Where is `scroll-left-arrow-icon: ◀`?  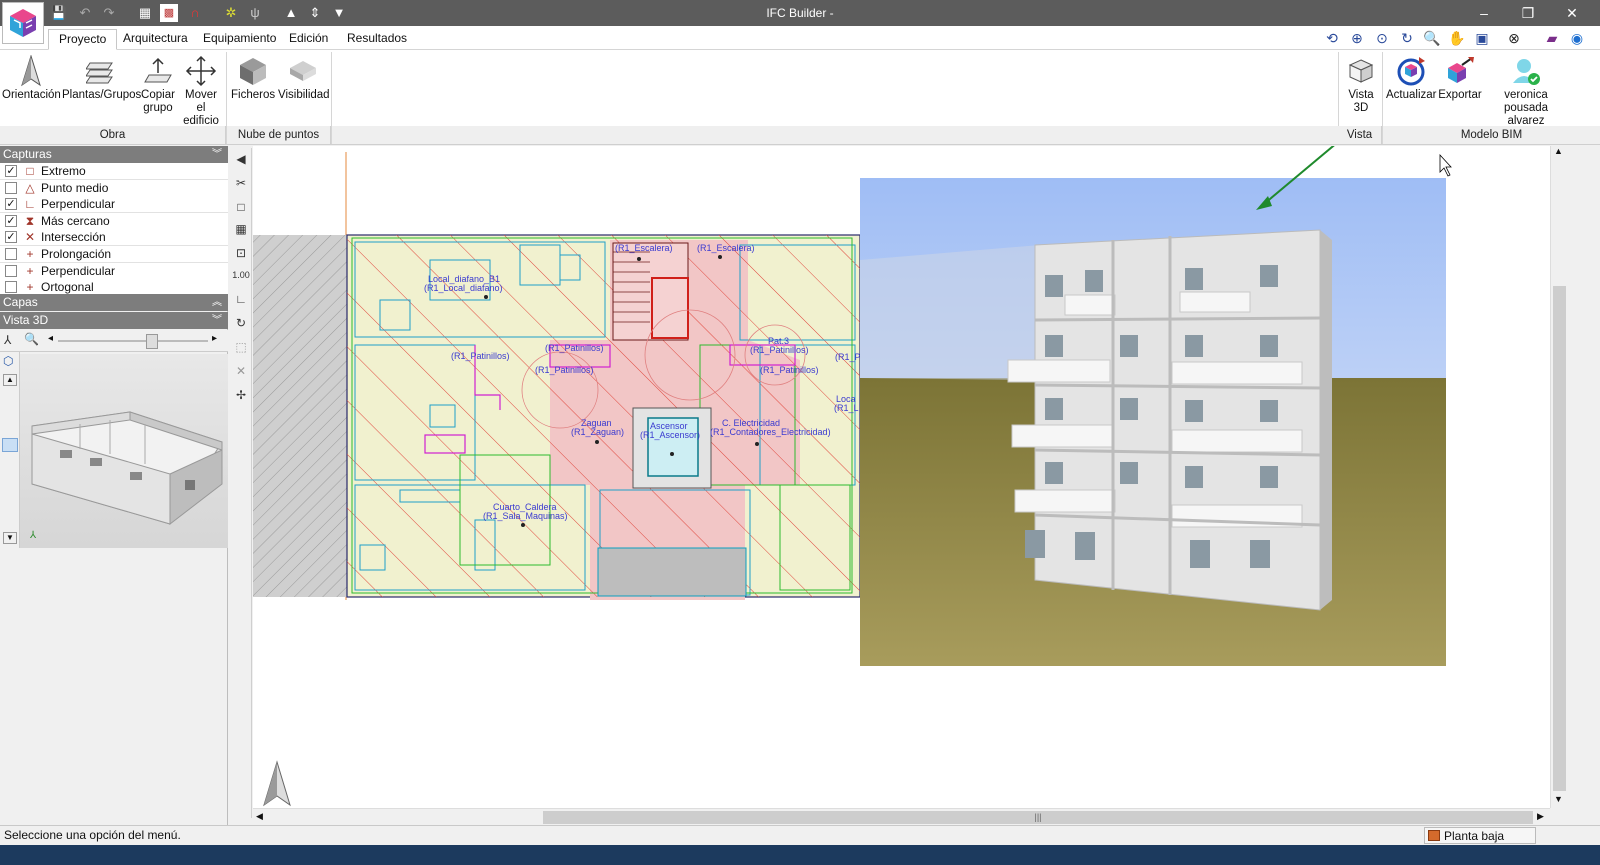 scroll-left-arrow-icon: ◀ is located at coordinates (259, 816).